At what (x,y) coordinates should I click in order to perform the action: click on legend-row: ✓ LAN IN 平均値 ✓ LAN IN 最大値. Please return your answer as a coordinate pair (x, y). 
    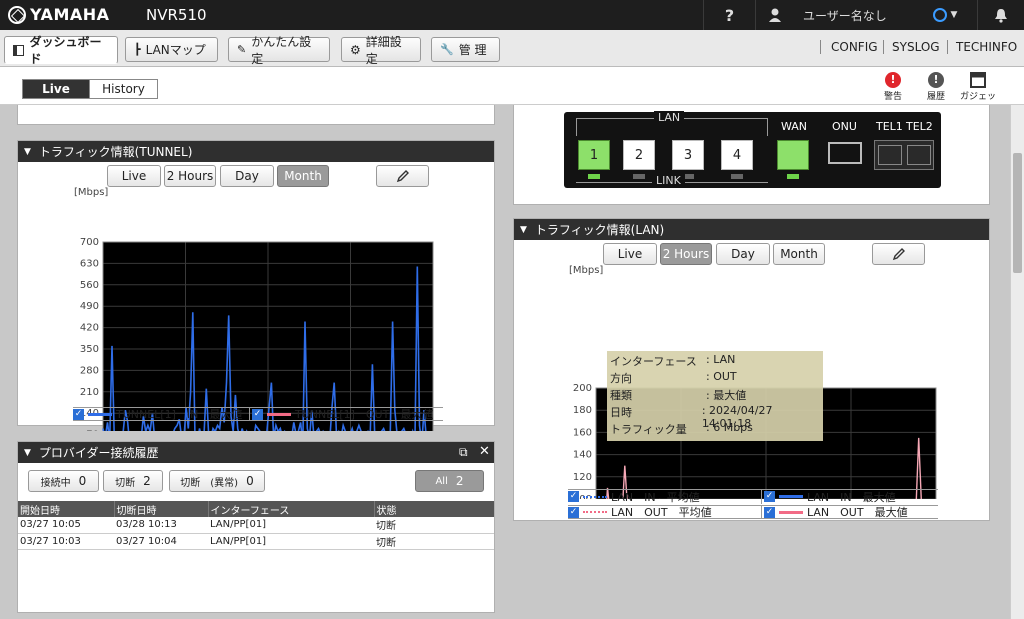
    Looking at the image, I should click on (753, 496).